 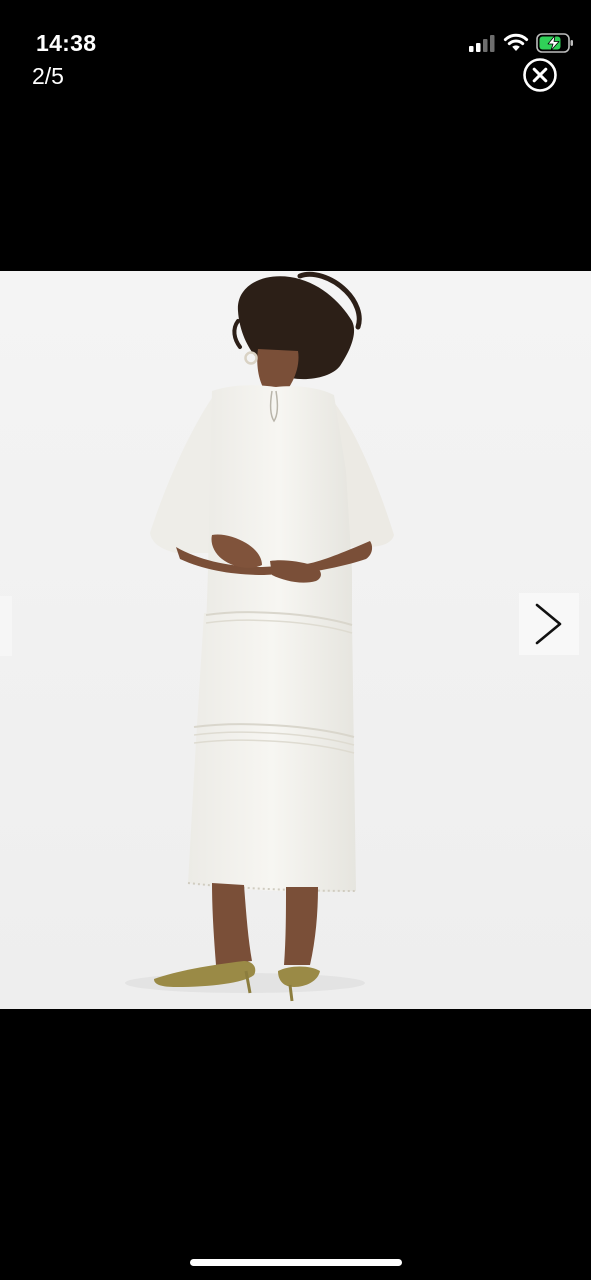 I want to click on next-image-button, so click(x=549, y=624).